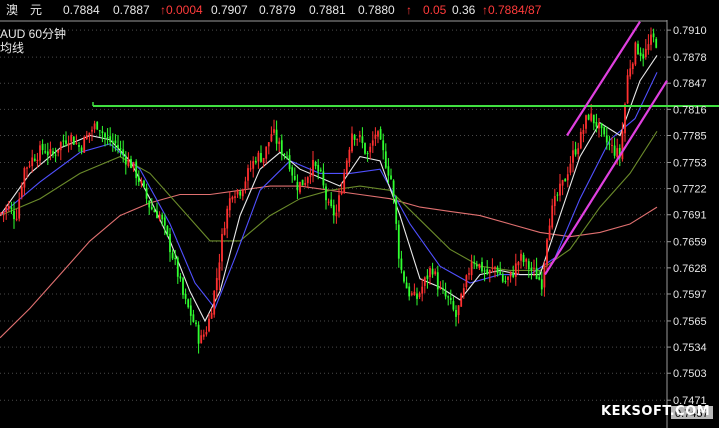 This screenshot has height=428, width=719. What do you see at coordinates (690, 58) in the screenshot?
I see `tick-label: 0.7878` at bounding box center [690, 58].